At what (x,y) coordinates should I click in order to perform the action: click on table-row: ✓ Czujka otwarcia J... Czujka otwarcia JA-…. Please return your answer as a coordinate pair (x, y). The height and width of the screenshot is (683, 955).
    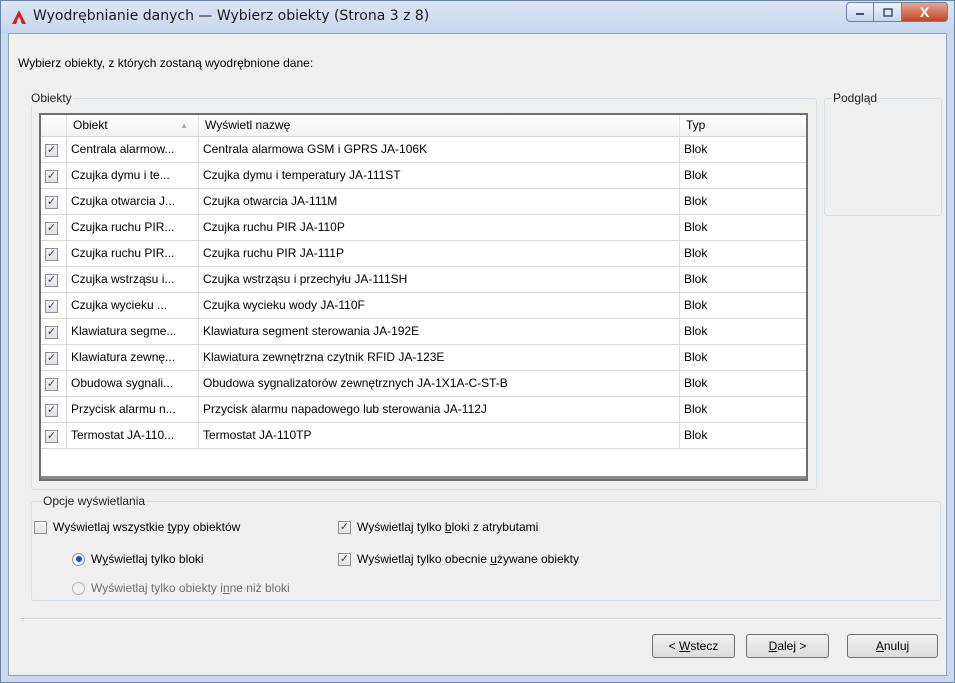
    Looking at the image, I should click on (423, 202).